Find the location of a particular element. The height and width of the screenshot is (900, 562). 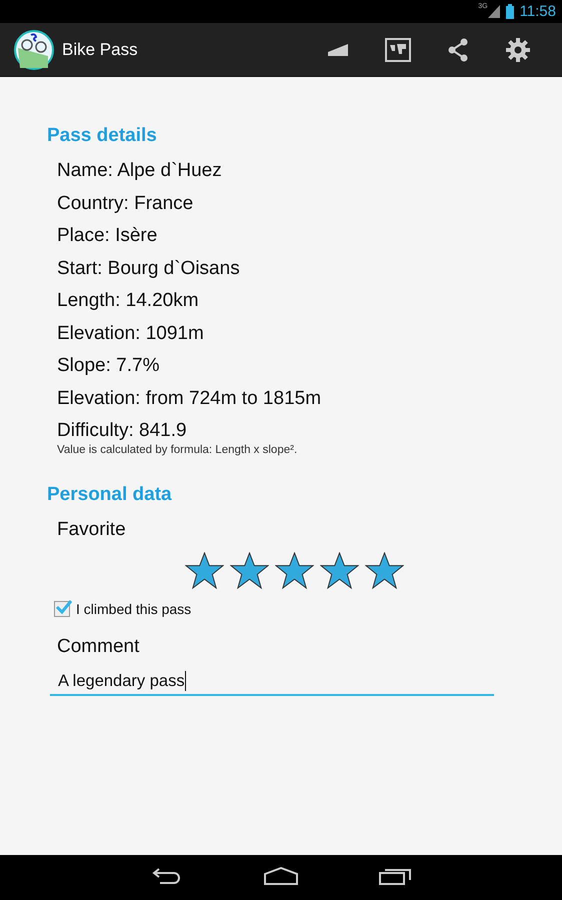

share-icon is located at coordinates (458, 50).